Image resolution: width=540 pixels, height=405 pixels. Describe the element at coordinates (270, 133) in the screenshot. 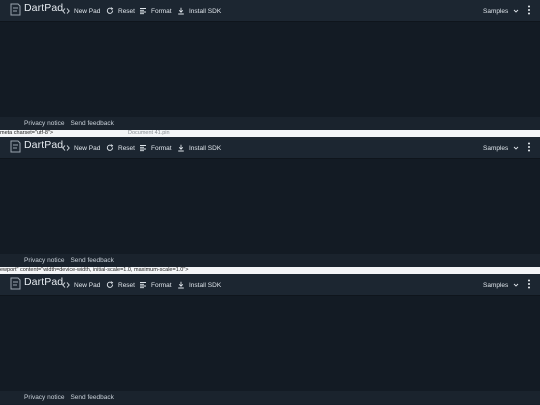

I see `source-strip-1: meta charset="utf-8"> Document 41.pin` at that location.